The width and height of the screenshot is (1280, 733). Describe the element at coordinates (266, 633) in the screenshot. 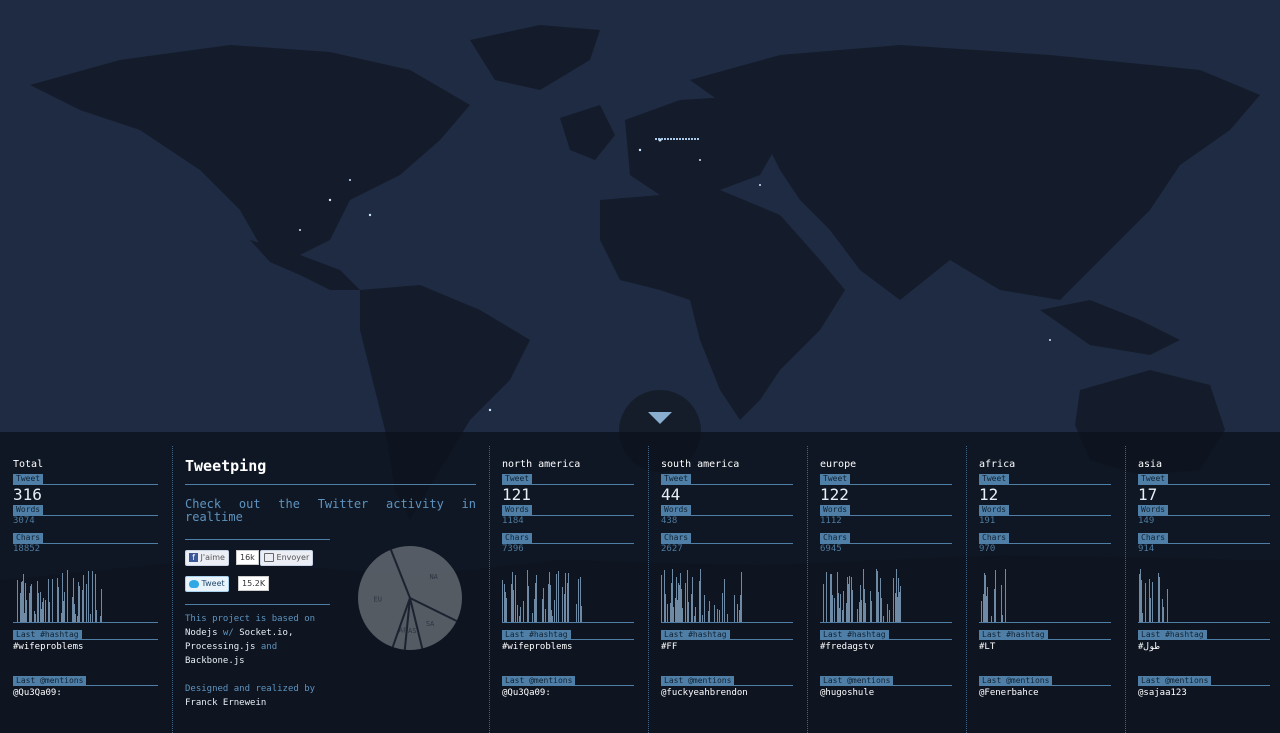

I see `socketio-link: Socket.io,` at that location.